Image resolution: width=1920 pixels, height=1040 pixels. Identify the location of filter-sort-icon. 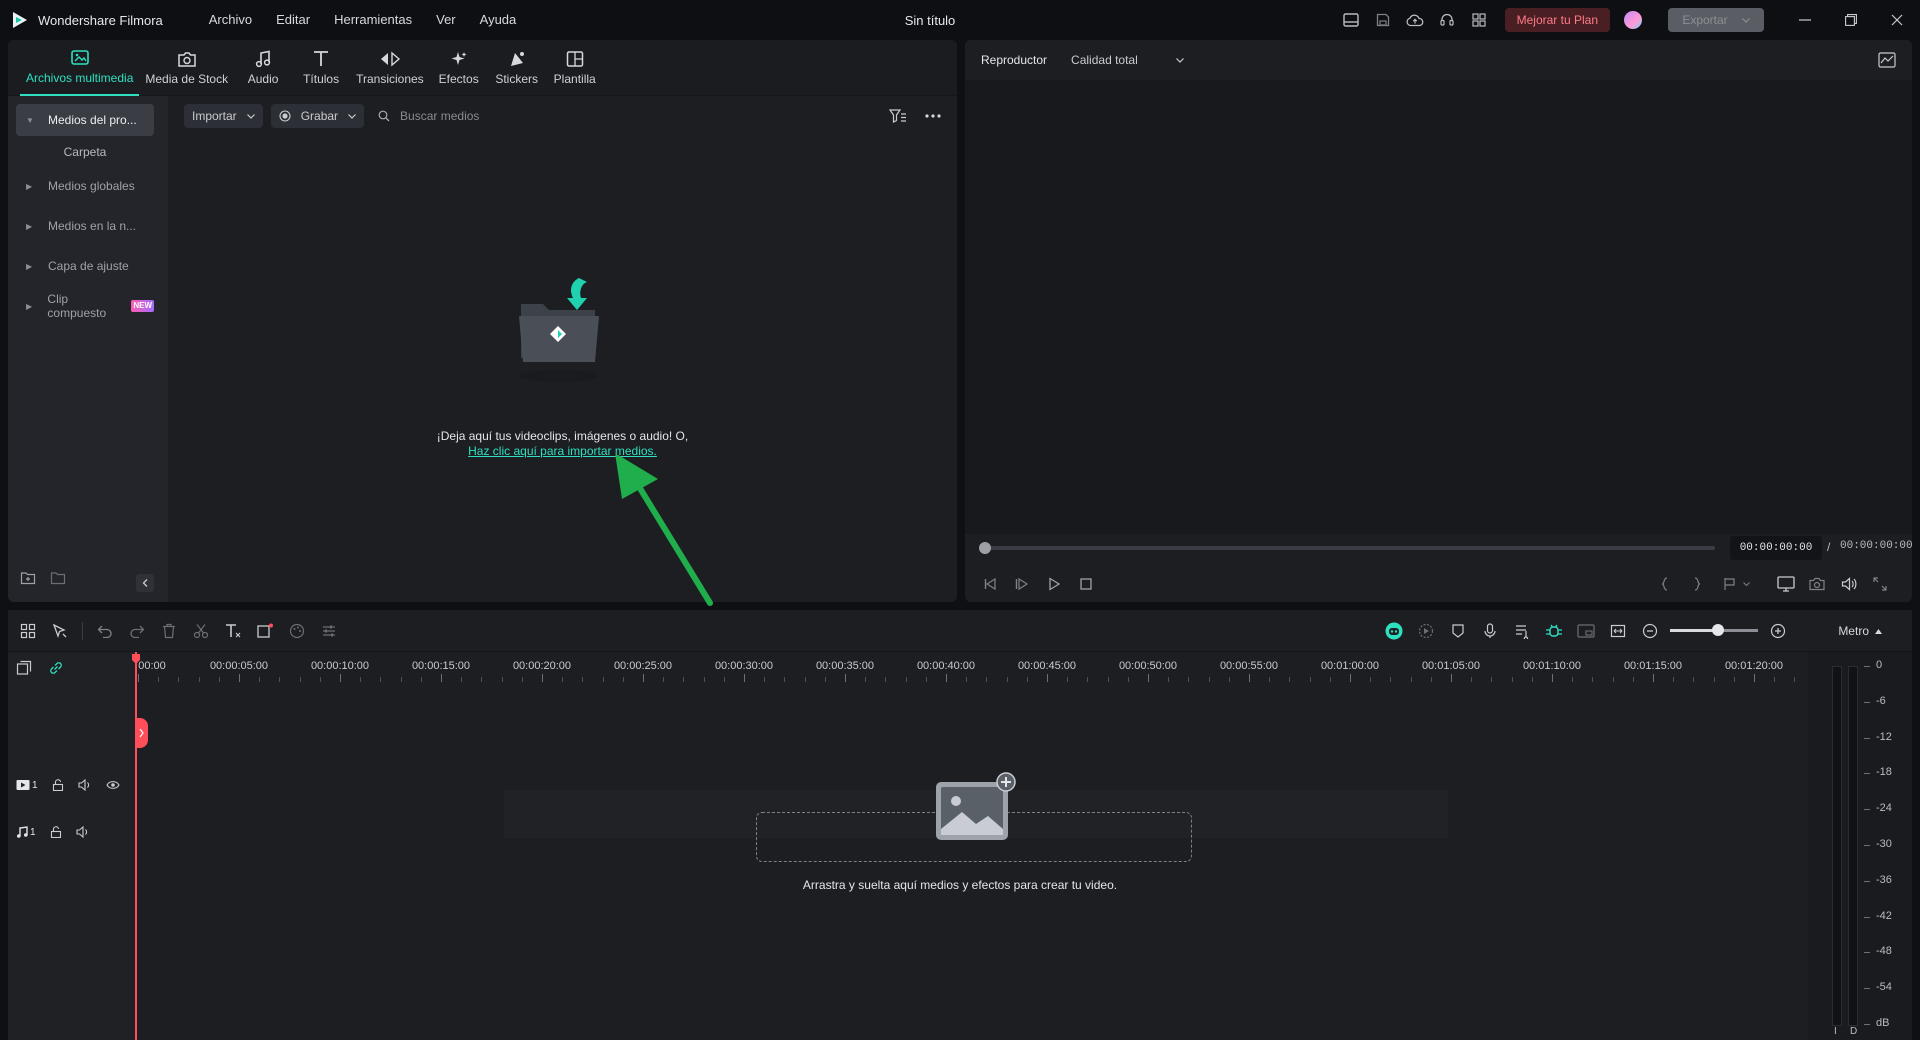
(898, 116).